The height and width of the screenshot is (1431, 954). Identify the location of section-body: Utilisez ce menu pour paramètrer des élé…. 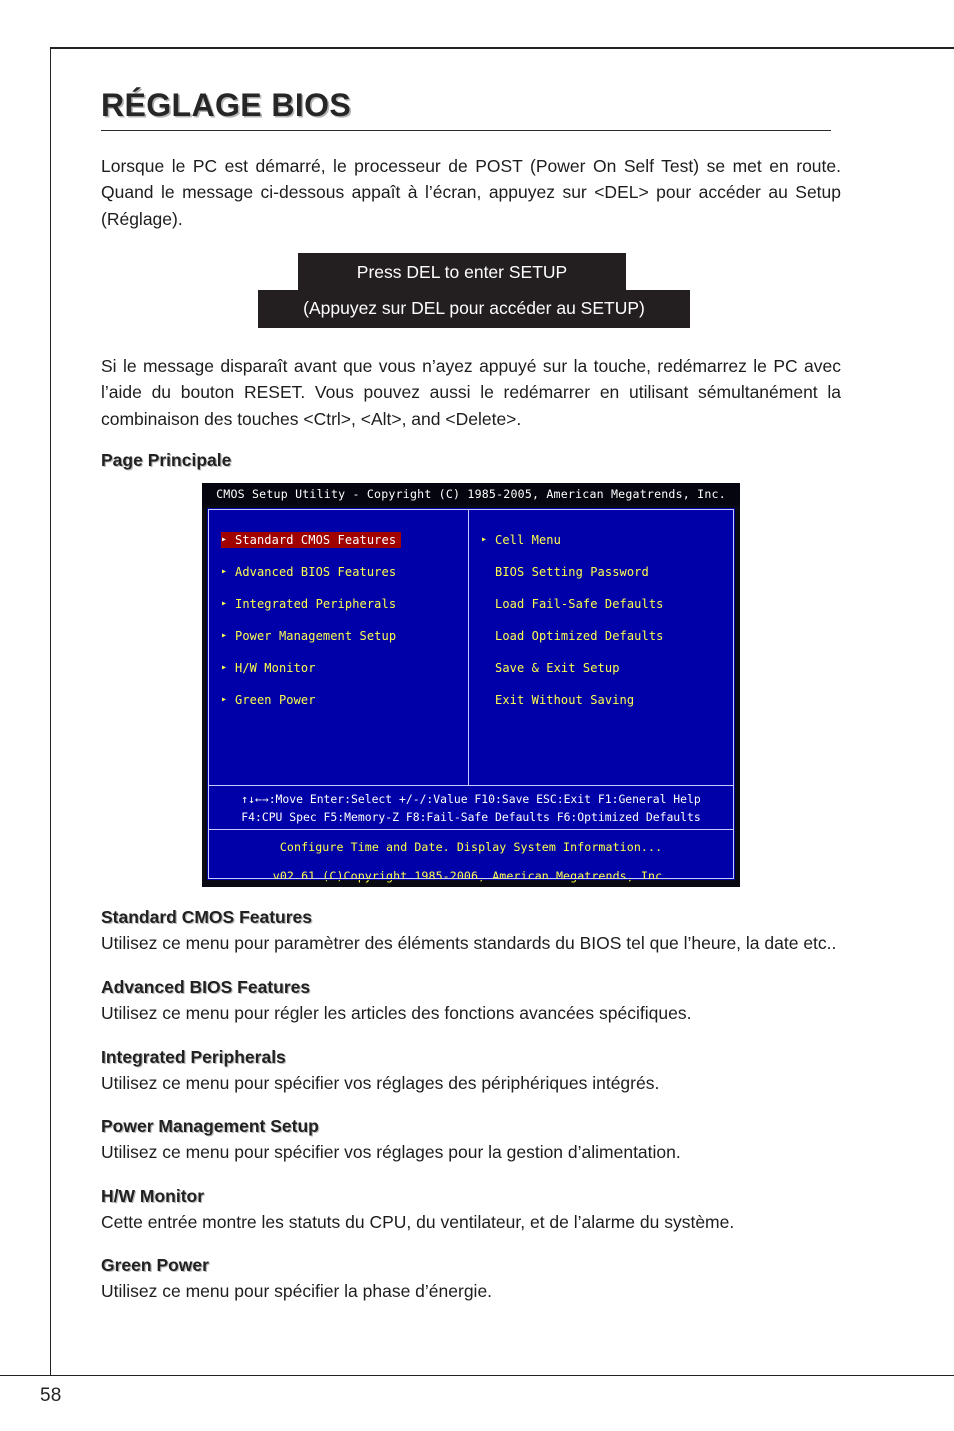
(469, 943).